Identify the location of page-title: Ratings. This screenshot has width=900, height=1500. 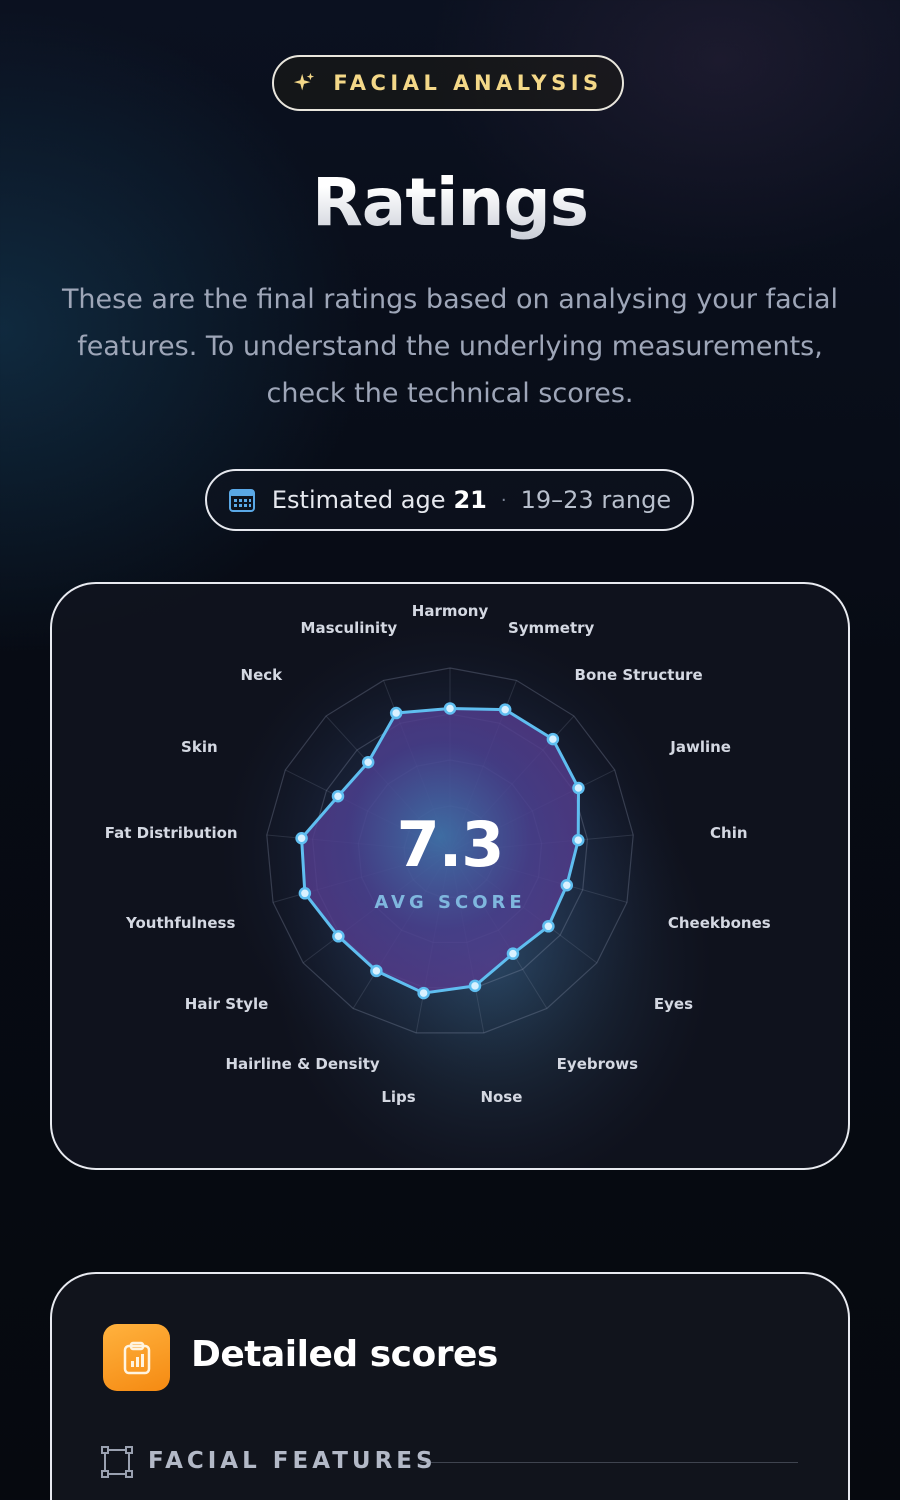
(450, 202).